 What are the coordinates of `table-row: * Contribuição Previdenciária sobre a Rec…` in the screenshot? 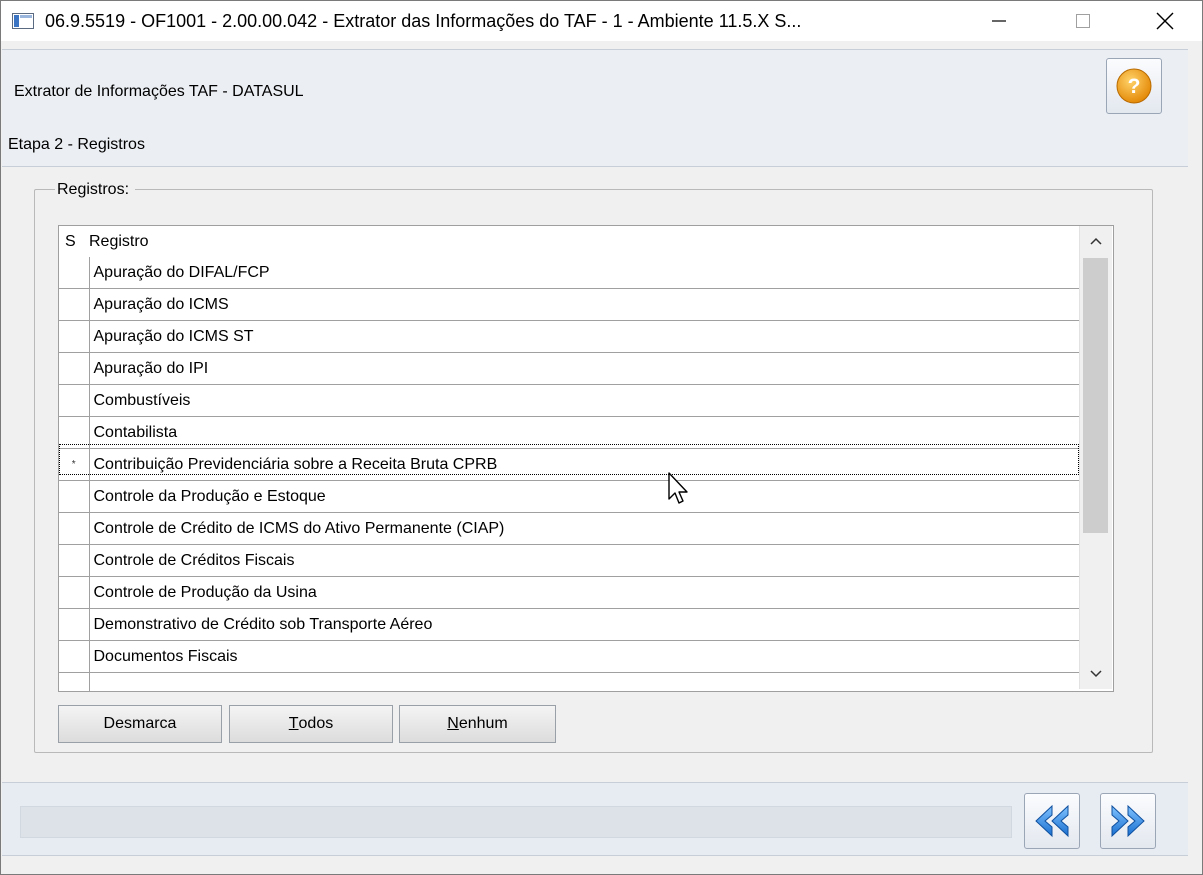 It's located at (570, 464).